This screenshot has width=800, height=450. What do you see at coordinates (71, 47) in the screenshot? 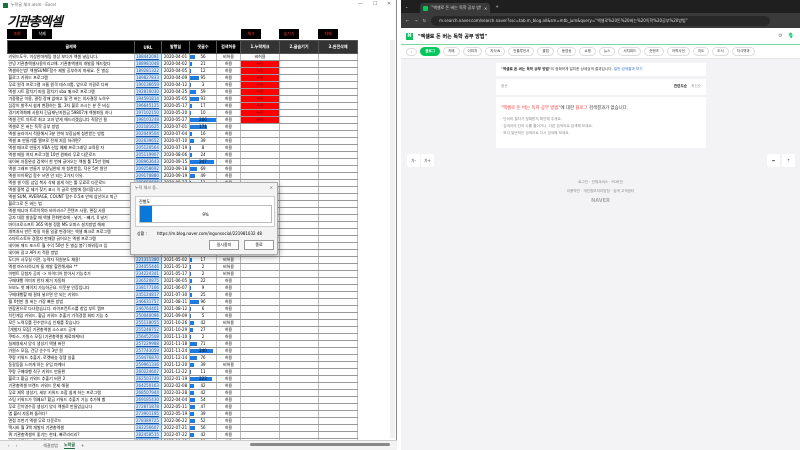
I see `column-header: 글제목` at bounding box center [71, 47].